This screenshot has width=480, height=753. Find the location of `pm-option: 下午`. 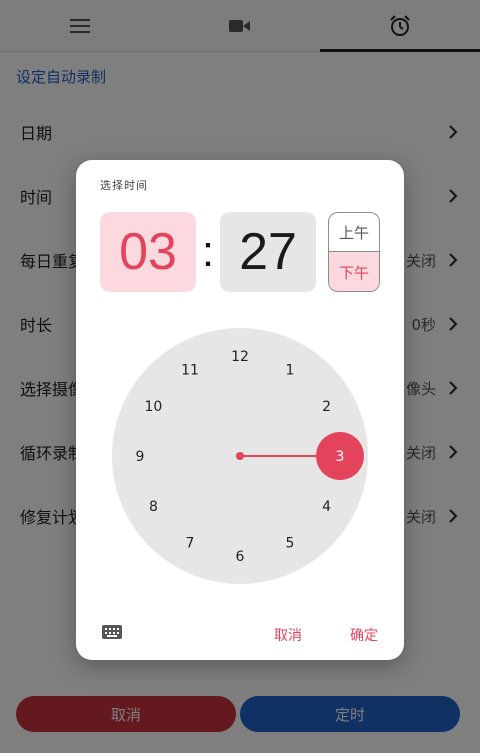

pm-option: 下午 is located at coordinates (354, 271).